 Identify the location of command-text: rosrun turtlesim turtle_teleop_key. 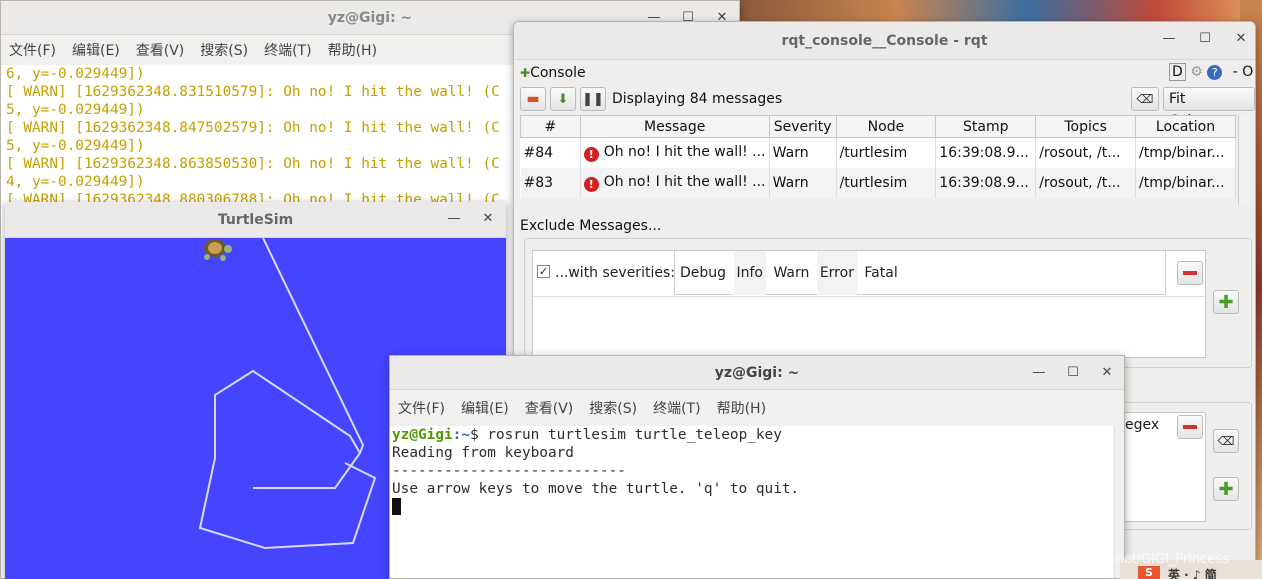
(634, 435).